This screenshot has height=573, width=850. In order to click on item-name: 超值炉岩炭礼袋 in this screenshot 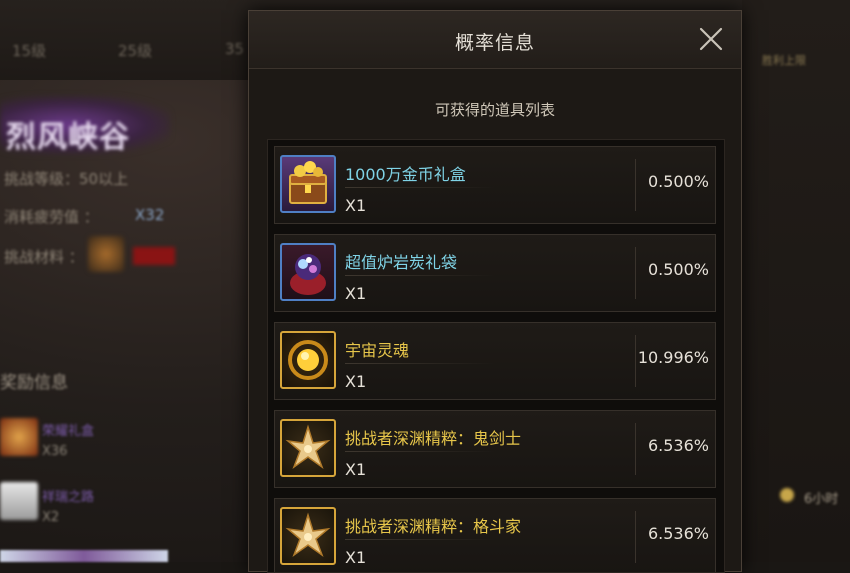, I will do `click(401, 262)`.